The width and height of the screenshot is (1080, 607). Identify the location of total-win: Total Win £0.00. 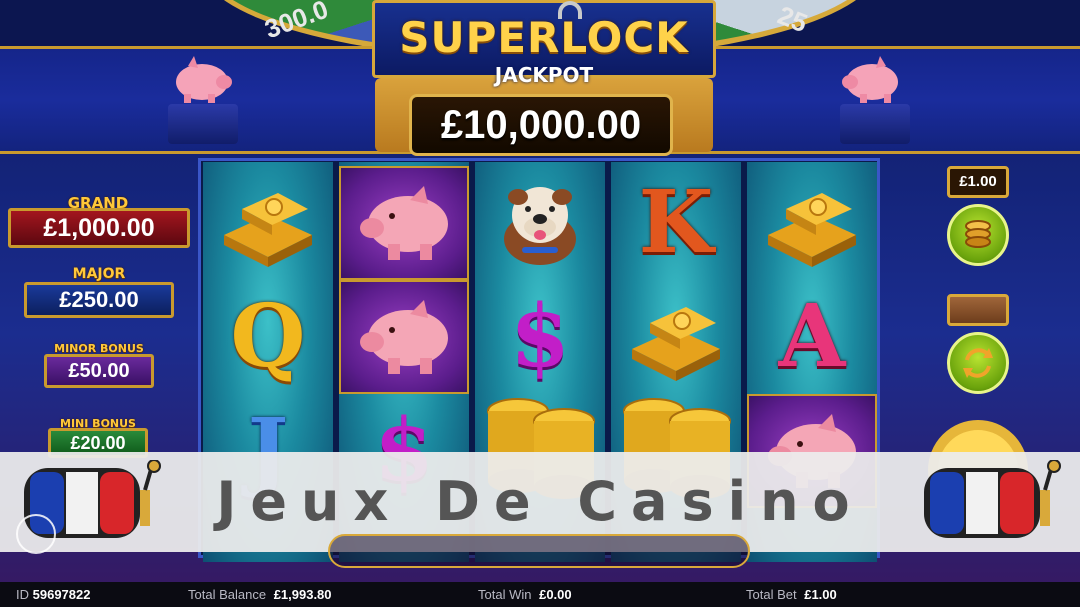
(525, 594).